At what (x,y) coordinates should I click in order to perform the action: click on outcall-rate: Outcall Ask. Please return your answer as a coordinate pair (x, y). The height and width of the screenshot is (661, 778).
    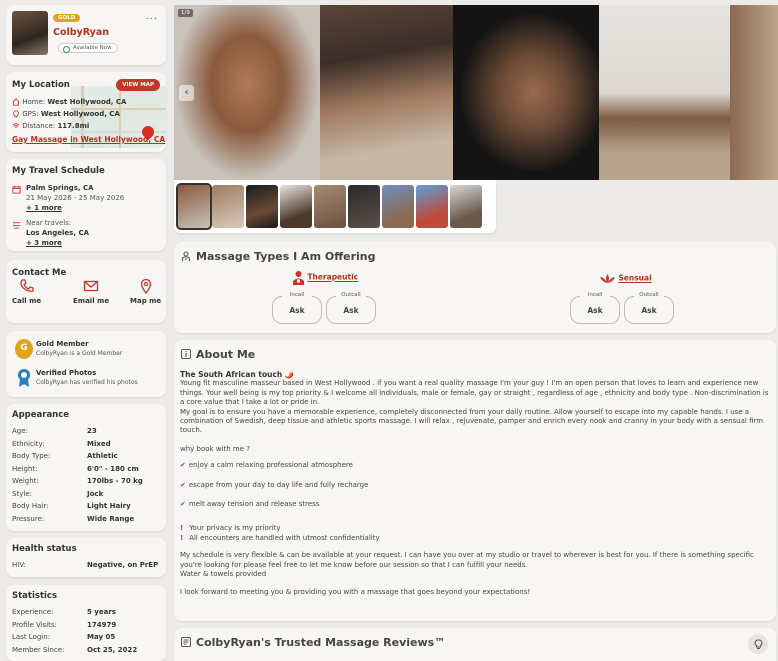
    Looking at the image, I should click on (649, 308).